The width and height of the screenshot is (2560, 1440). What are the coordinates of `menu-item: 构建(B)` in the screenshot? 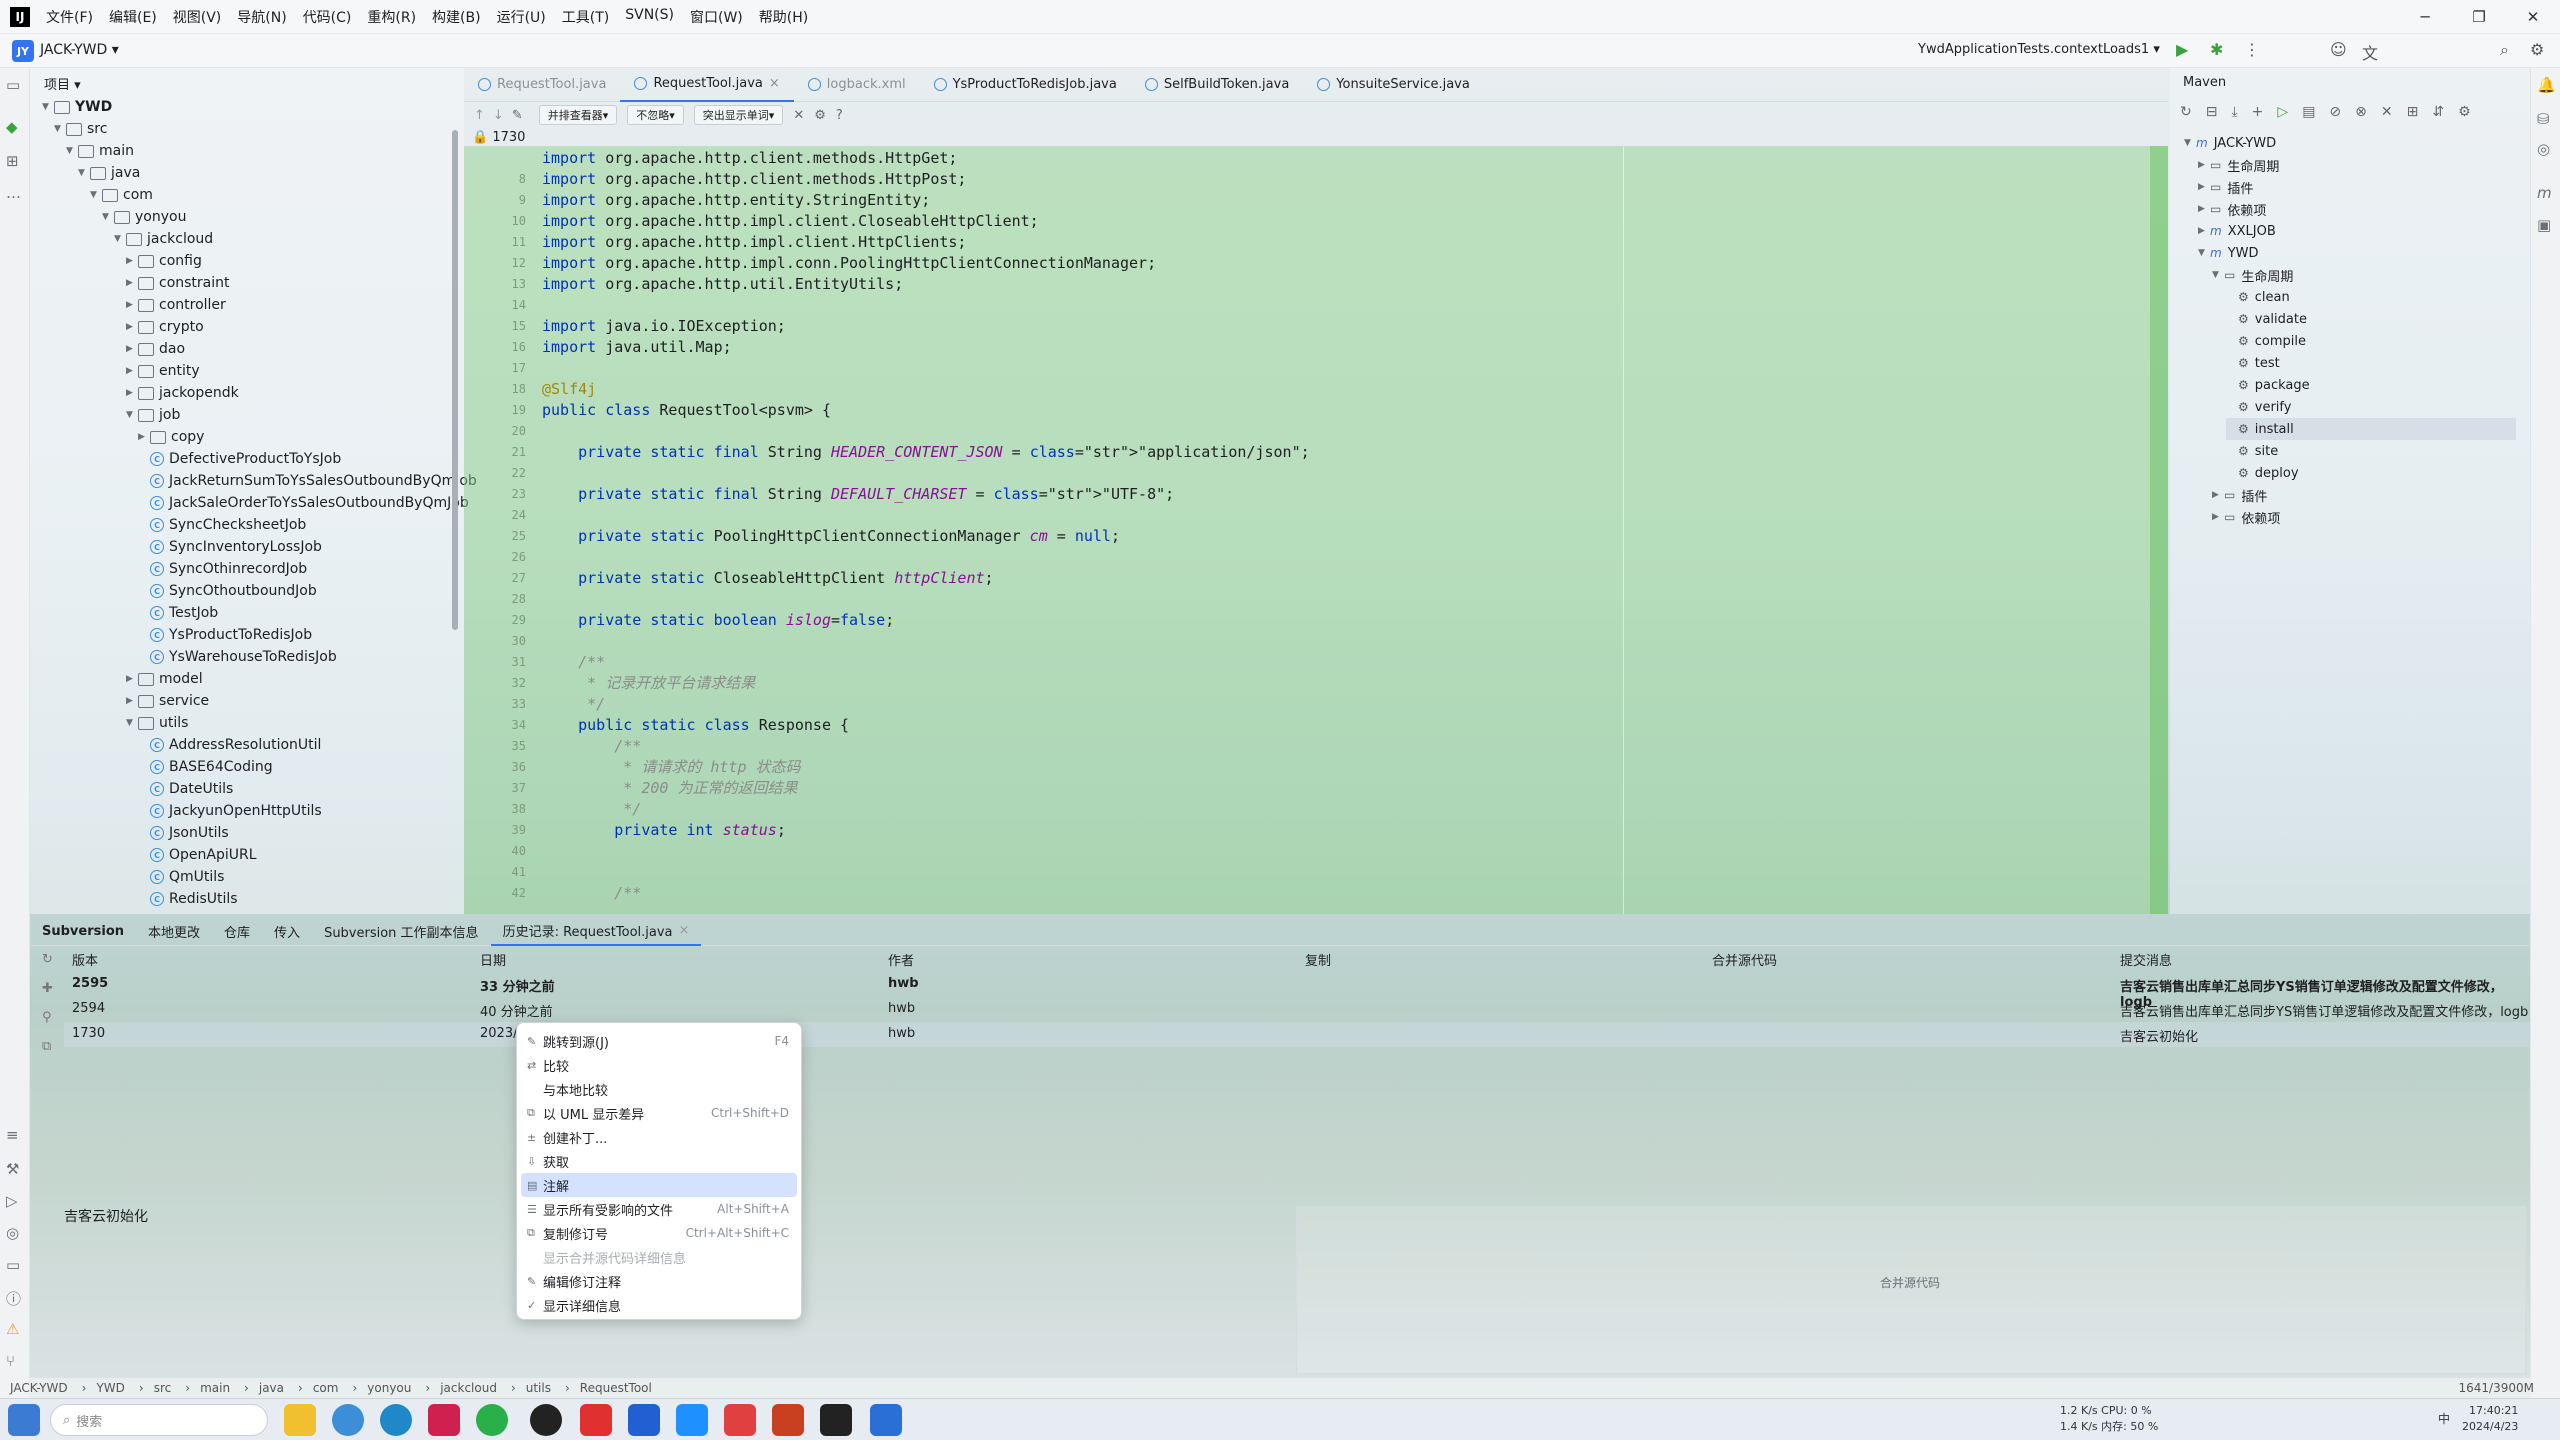 It's located at (456, 17).